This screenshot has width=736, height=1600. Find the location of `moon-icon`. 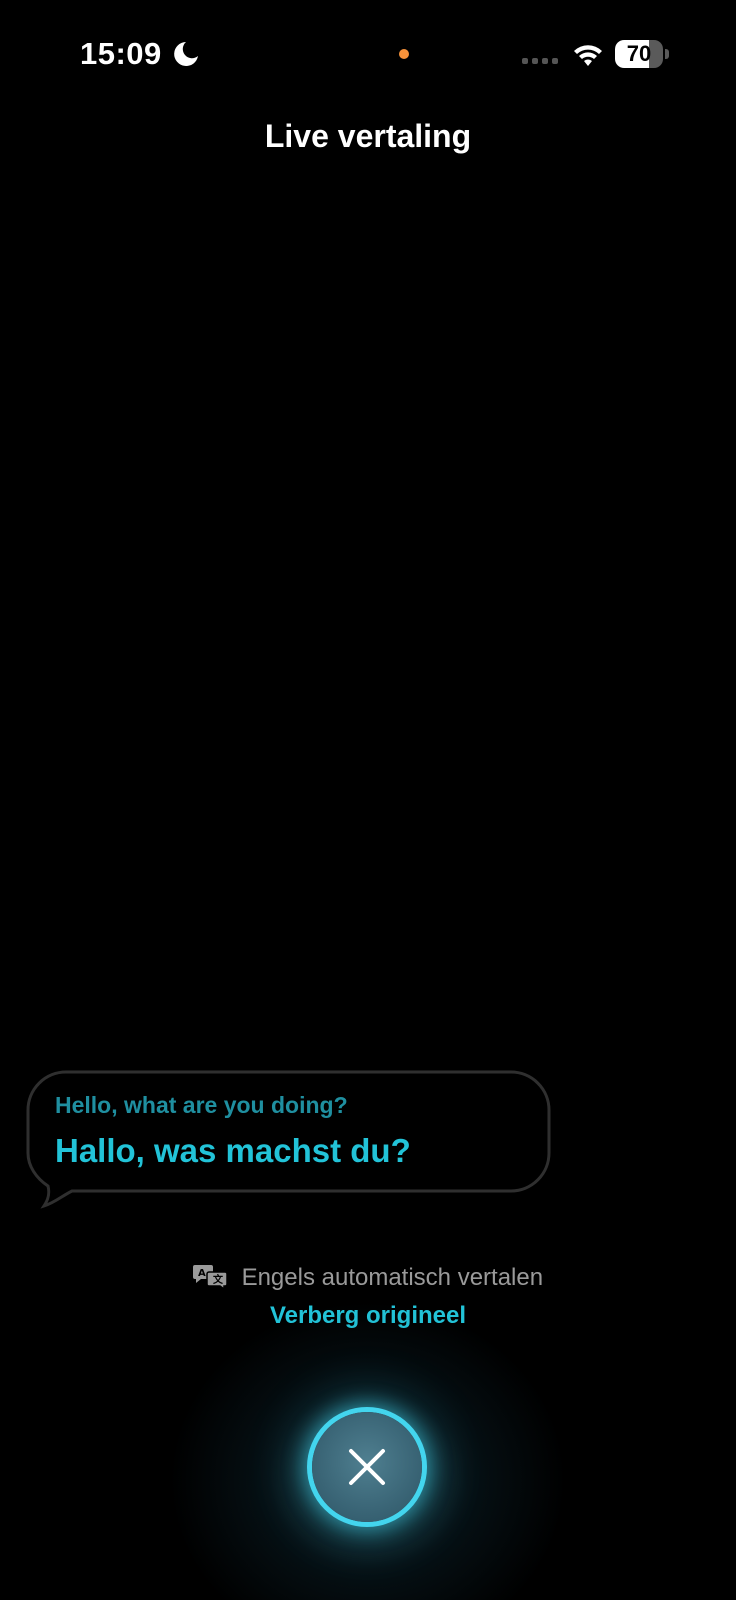

moon-icon is located at coordinates (186, 54).